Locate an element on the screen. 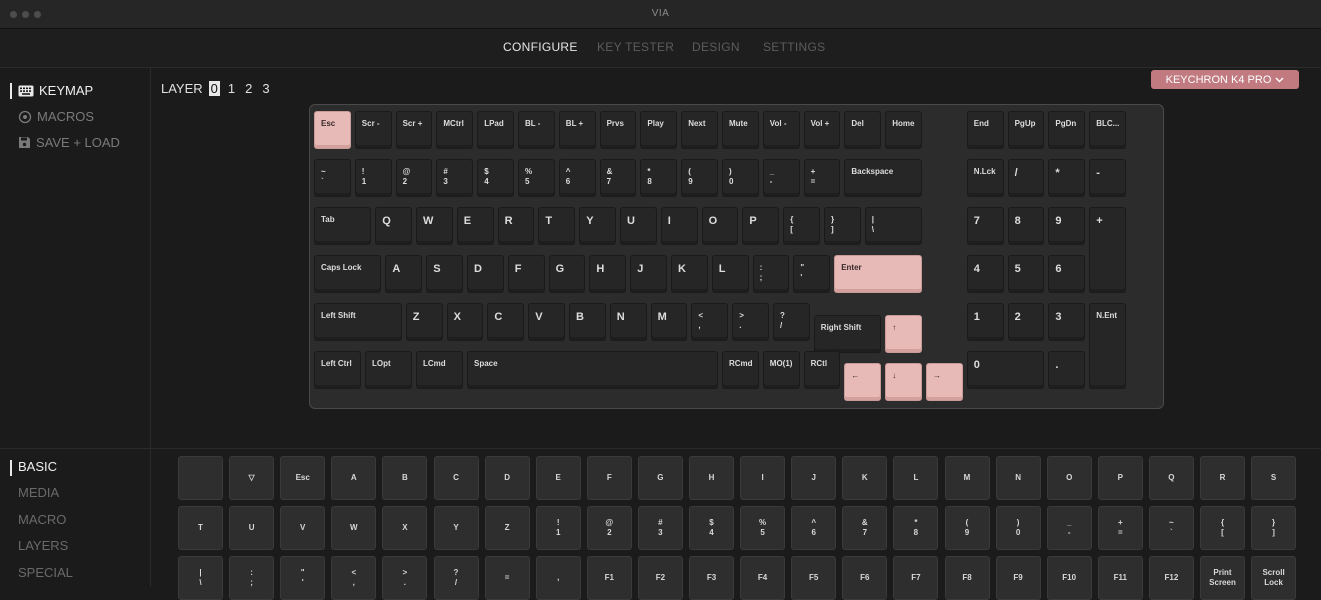  keycode-button-r0-c5: C is located at coordinates (456, 478).